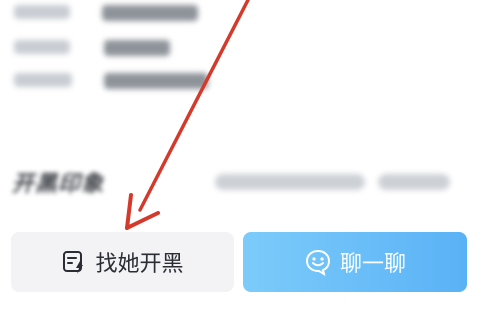 This screenshot has height=313, width=485. What do you see at coordinates (317, 262) in the screenshot?
I see `smile-bubble-icon` at bounding box center [317, 262].